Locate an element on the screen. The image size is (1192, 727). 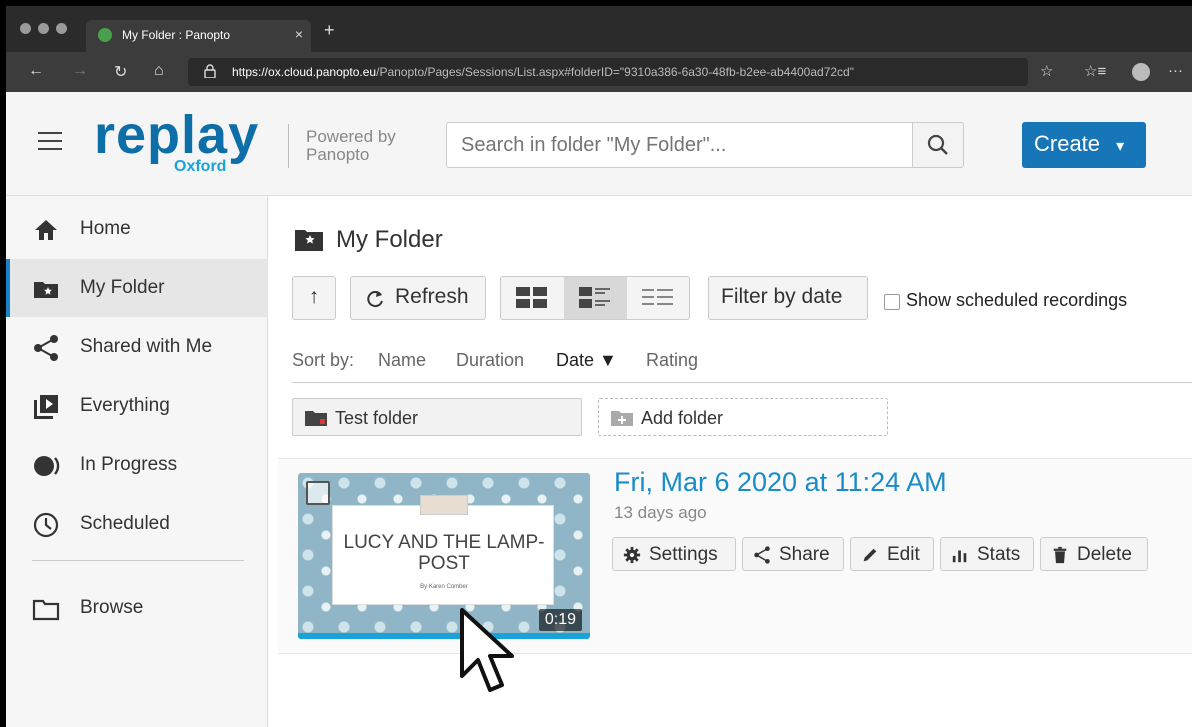
hamburger-menu-icon is located at coordinates (50, 142).